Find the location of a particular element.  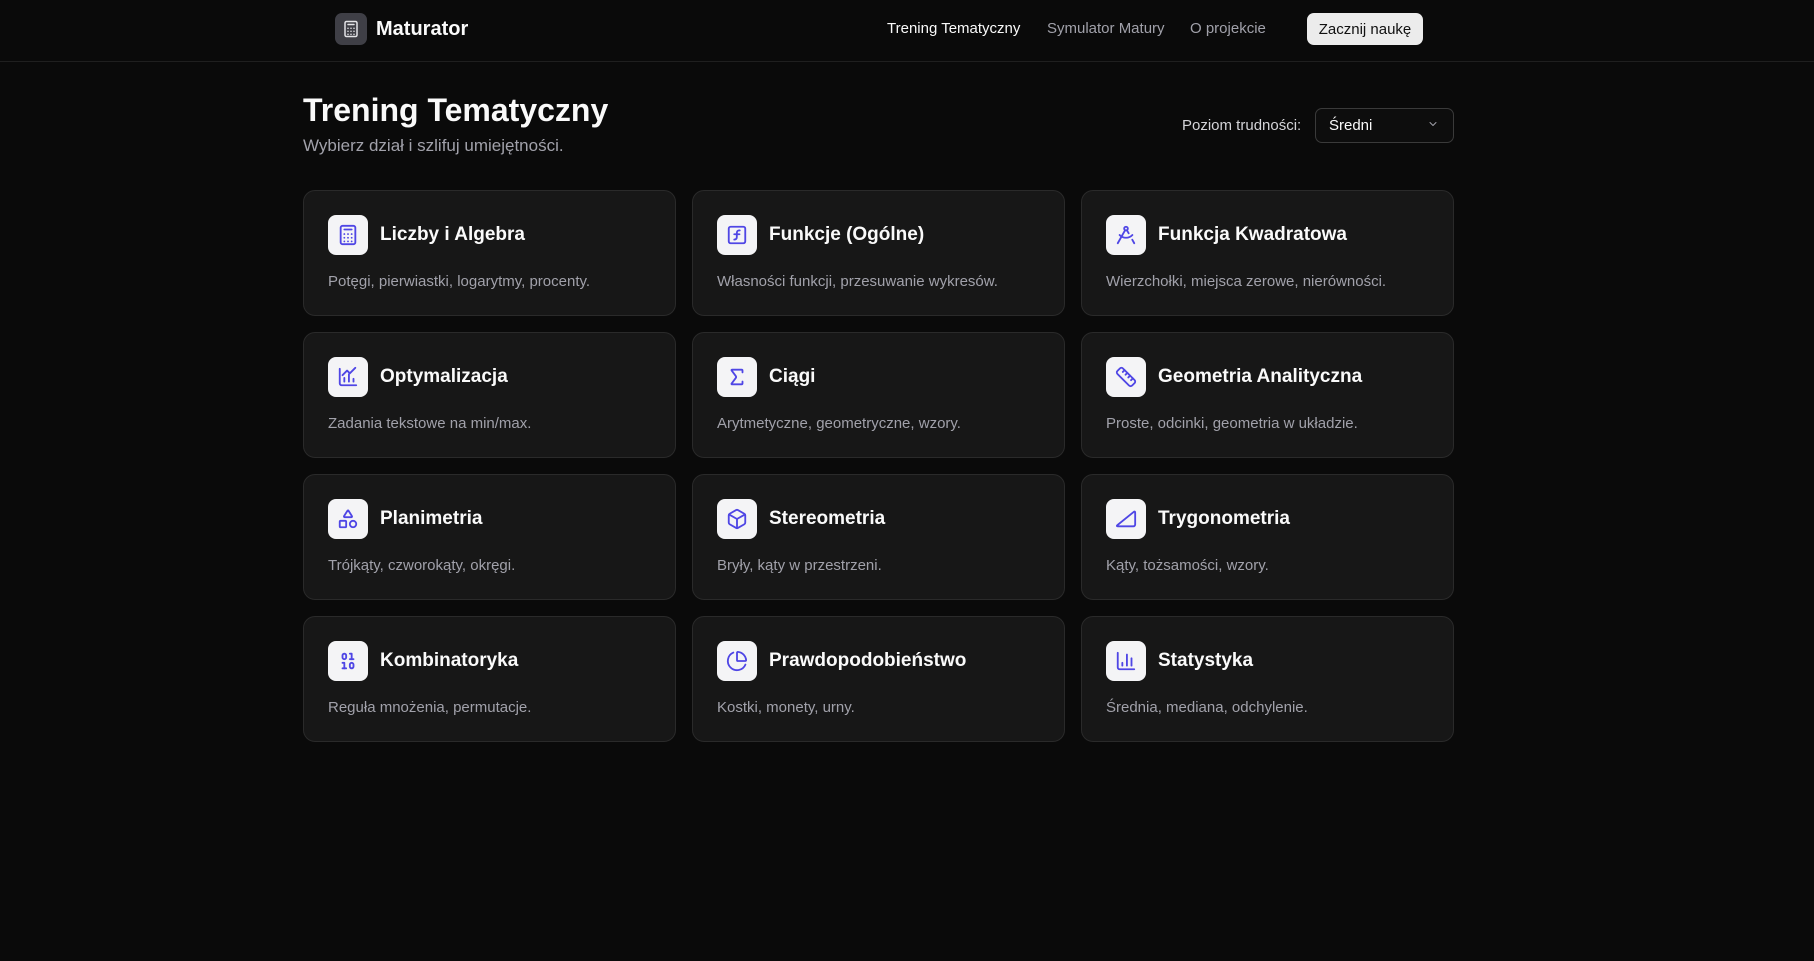

nav-link-symulator-matury: Symulator Matury is located at coordinates (1106, 28).